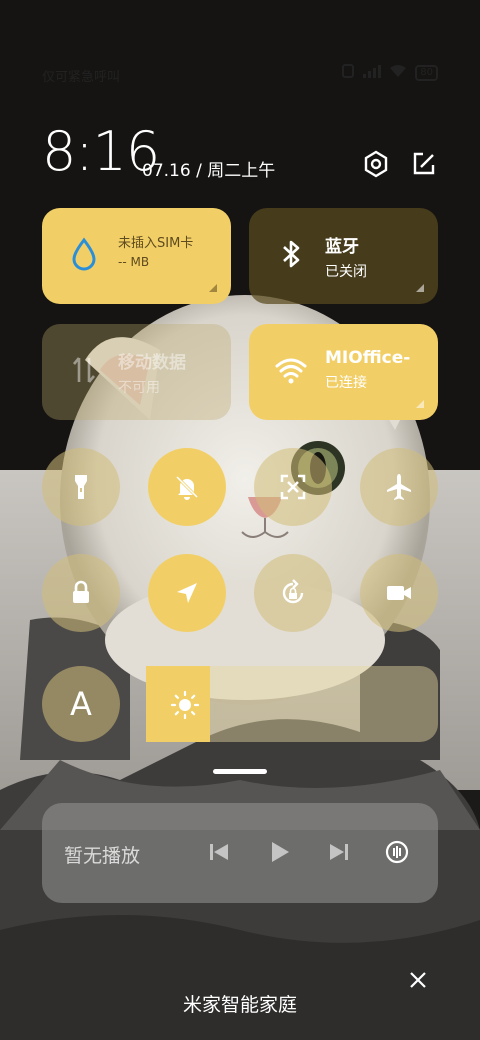 The image size is (480, 1040). I want to click on tile-mobile-data: 移动数据 不可用, so click(136, 372).